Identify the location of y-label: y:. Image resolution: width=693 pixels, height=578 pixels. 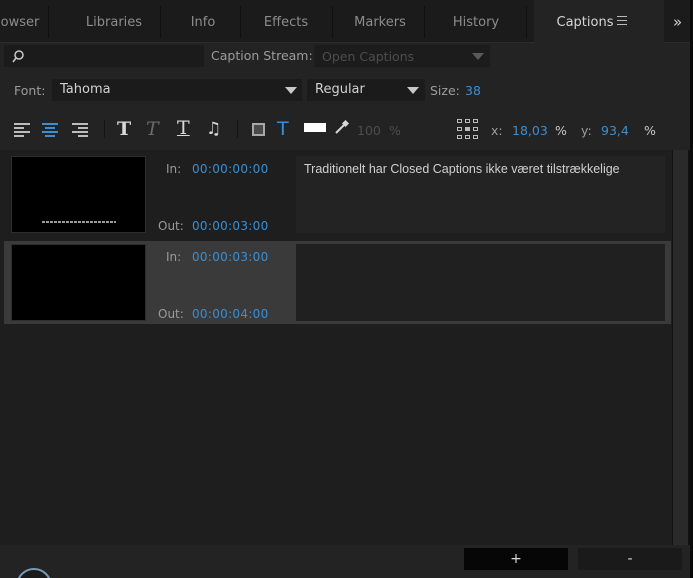
(586, 130).